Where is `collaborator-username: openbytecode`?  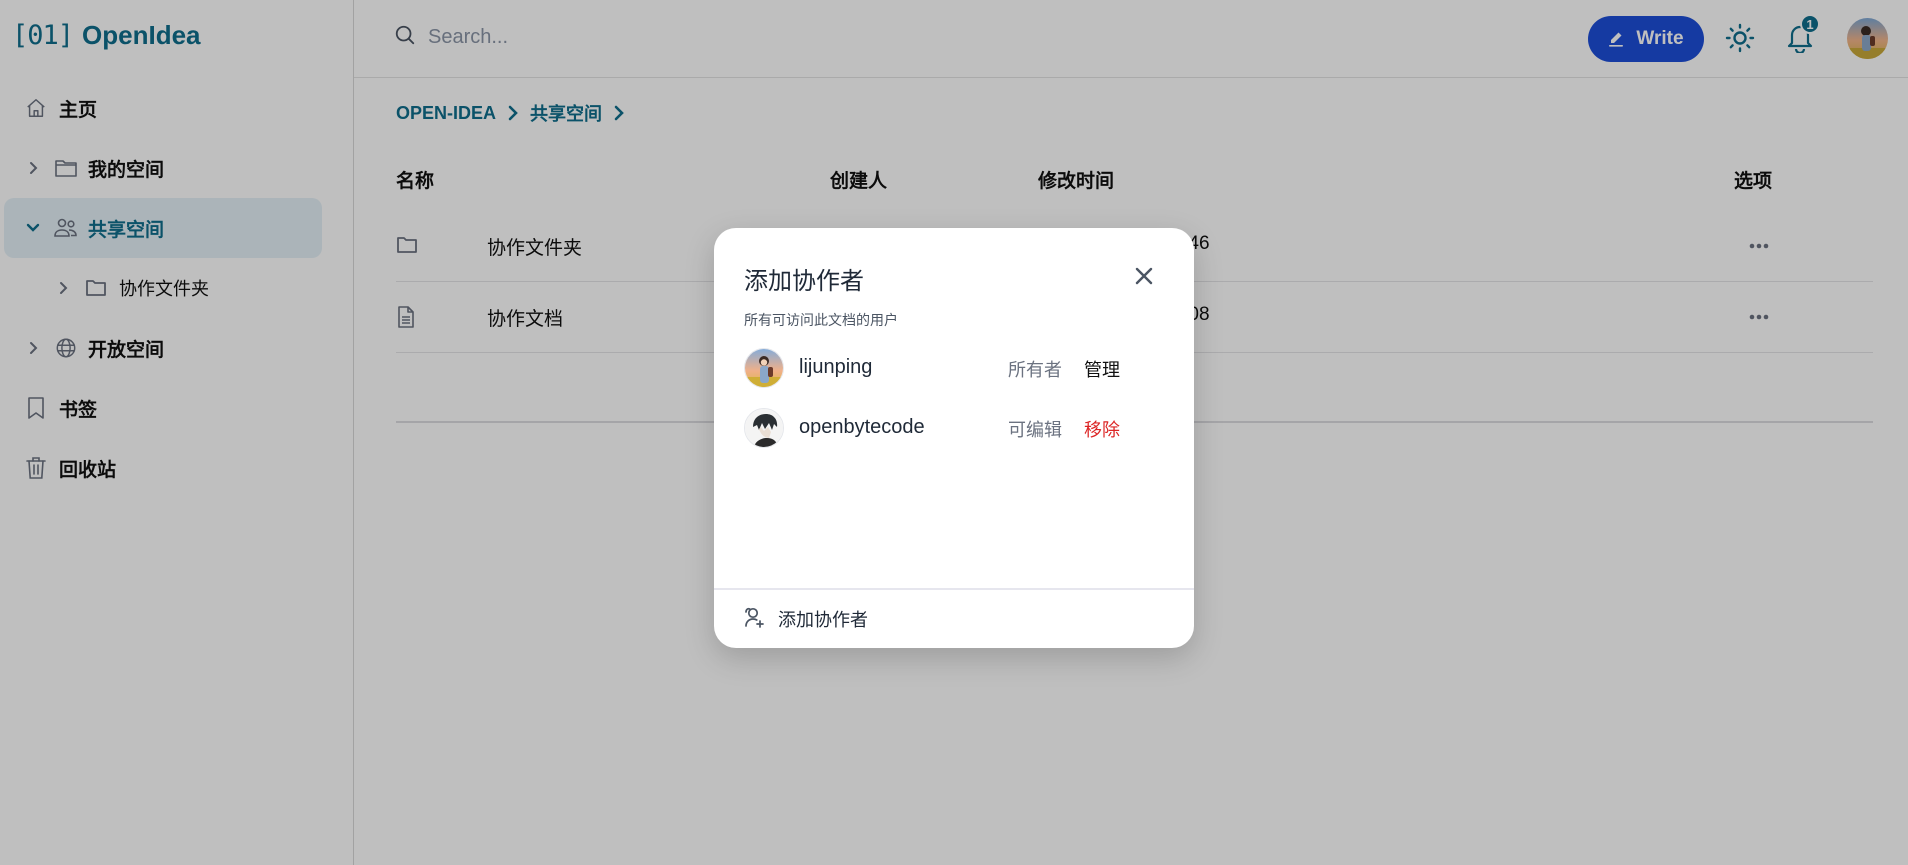
collaborator-username: openbytecode is located at coordinates (862, 427).